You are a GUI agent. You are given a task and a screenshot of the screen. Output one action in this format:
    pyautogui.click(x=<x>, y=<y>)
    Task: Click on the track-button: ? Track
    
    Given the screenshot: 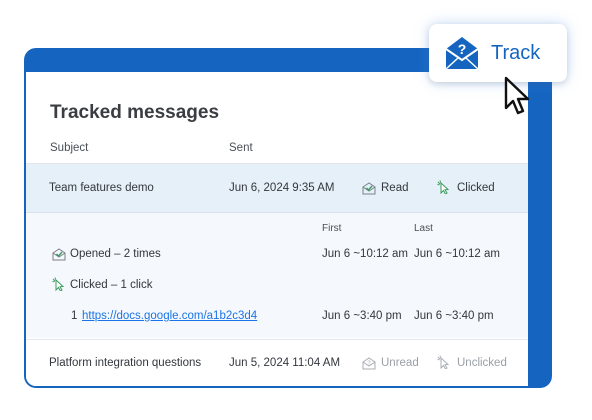 What is the action you would take?
    pyautogui.click(x=498, y=53)
    